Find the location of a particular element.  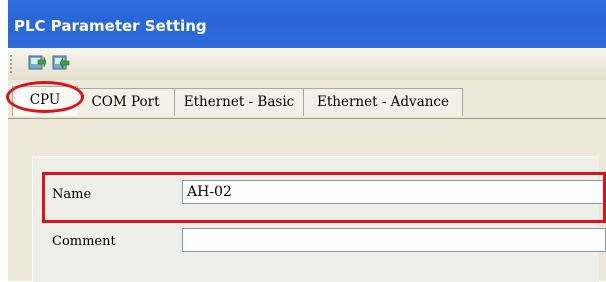

import-icon is located at coordinates (37, 62).